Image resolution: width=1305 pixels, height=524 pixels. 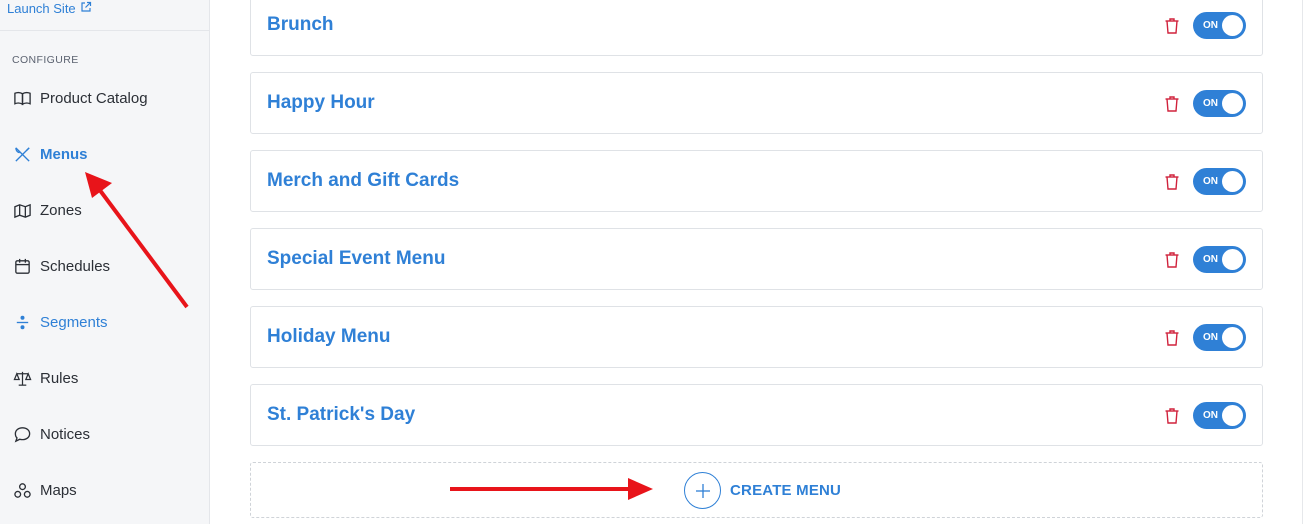 What do you see at coordinates (59, 378) in the screenshot?
I see `sidebar-item-label: Rules` at bounding box center [59, 378].